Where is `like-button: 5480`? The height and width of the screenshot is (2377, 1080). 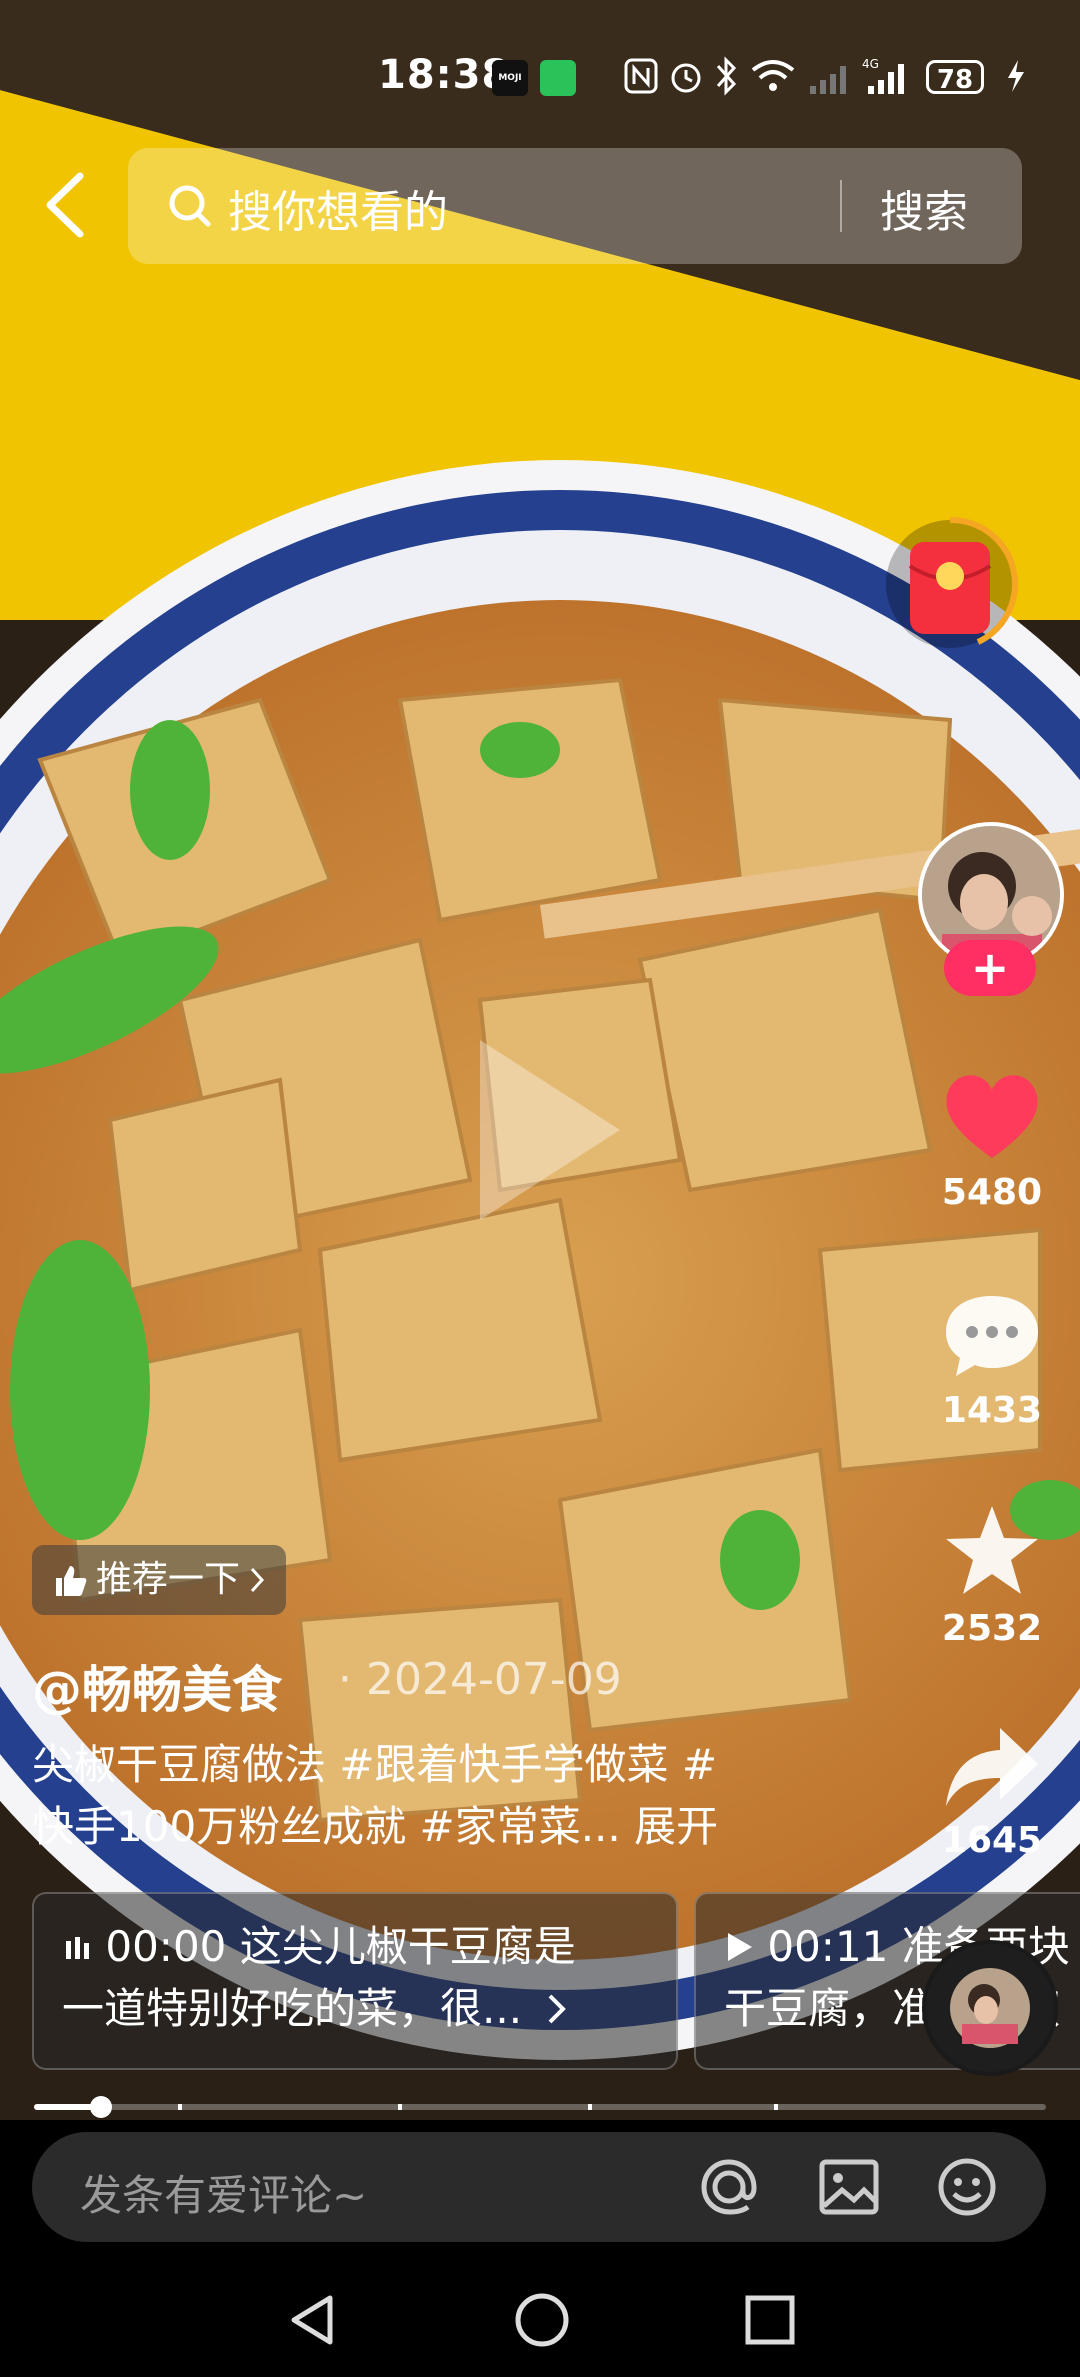 like-button: 5480 is located at coordinates (992, 1141).